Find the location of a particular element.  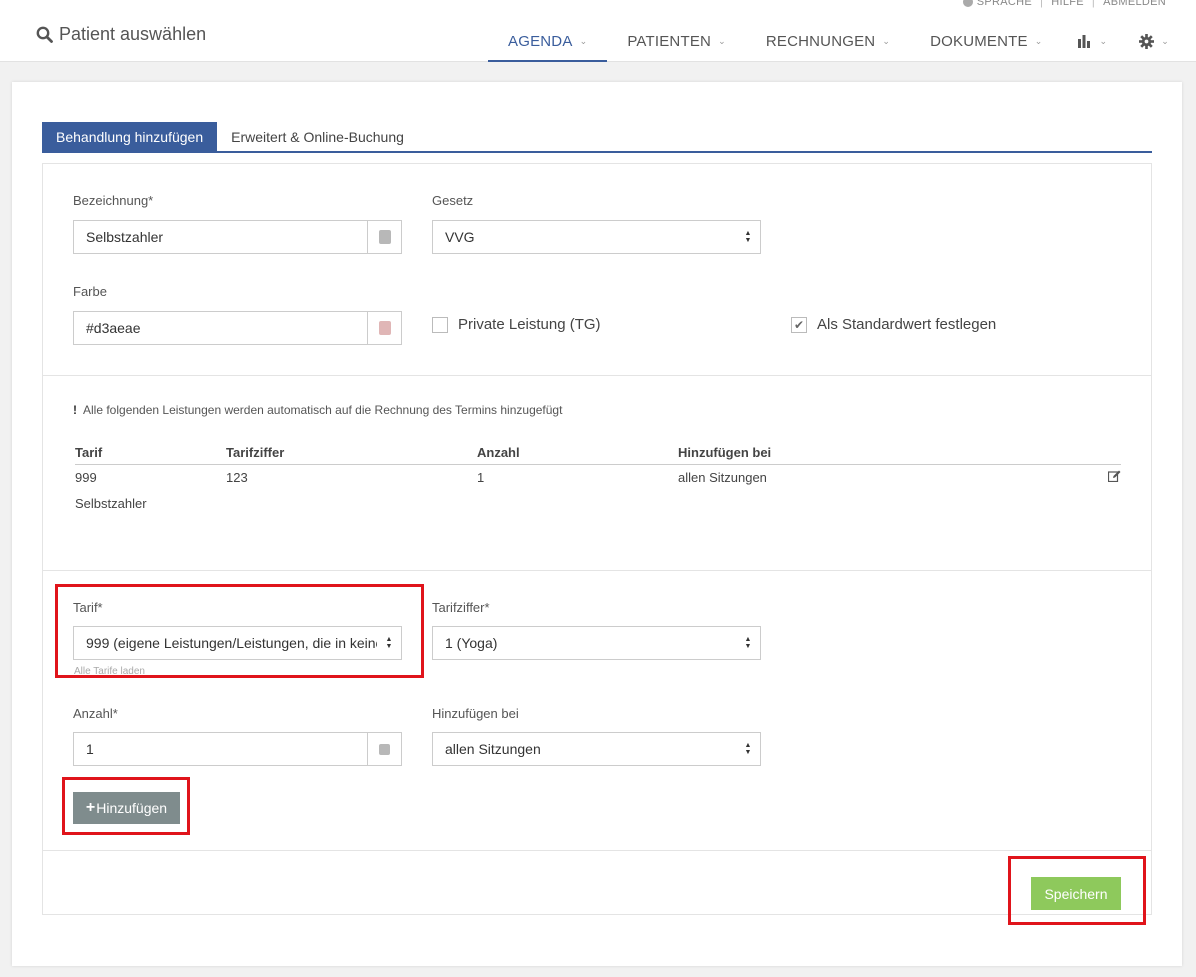

tarif-label: Tarif* is located at coordinates (88, 607).